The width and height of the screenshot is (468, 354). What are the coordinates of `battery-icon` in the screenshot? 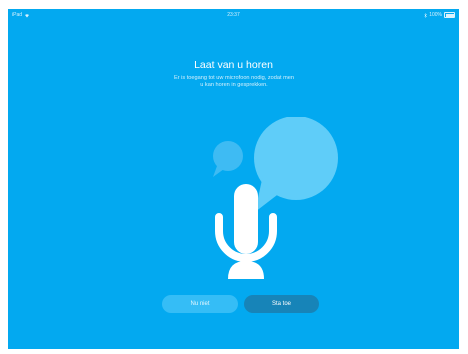 It's located at (449, 15).